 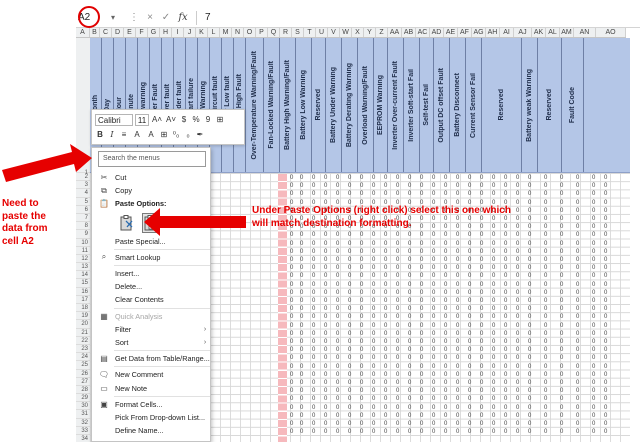 What do you see at coordinates (195, 222) in the screenshot?
I see `right-arrow-icon` at bounding box center [195, 222].